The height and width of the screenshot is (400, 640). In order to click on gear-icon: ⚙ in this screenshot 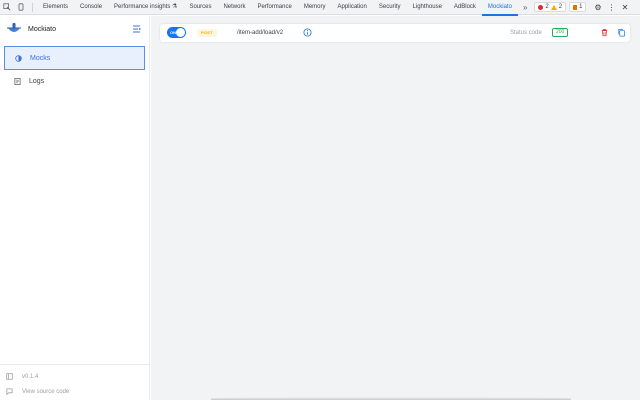, I will do `click(597, 7)`.